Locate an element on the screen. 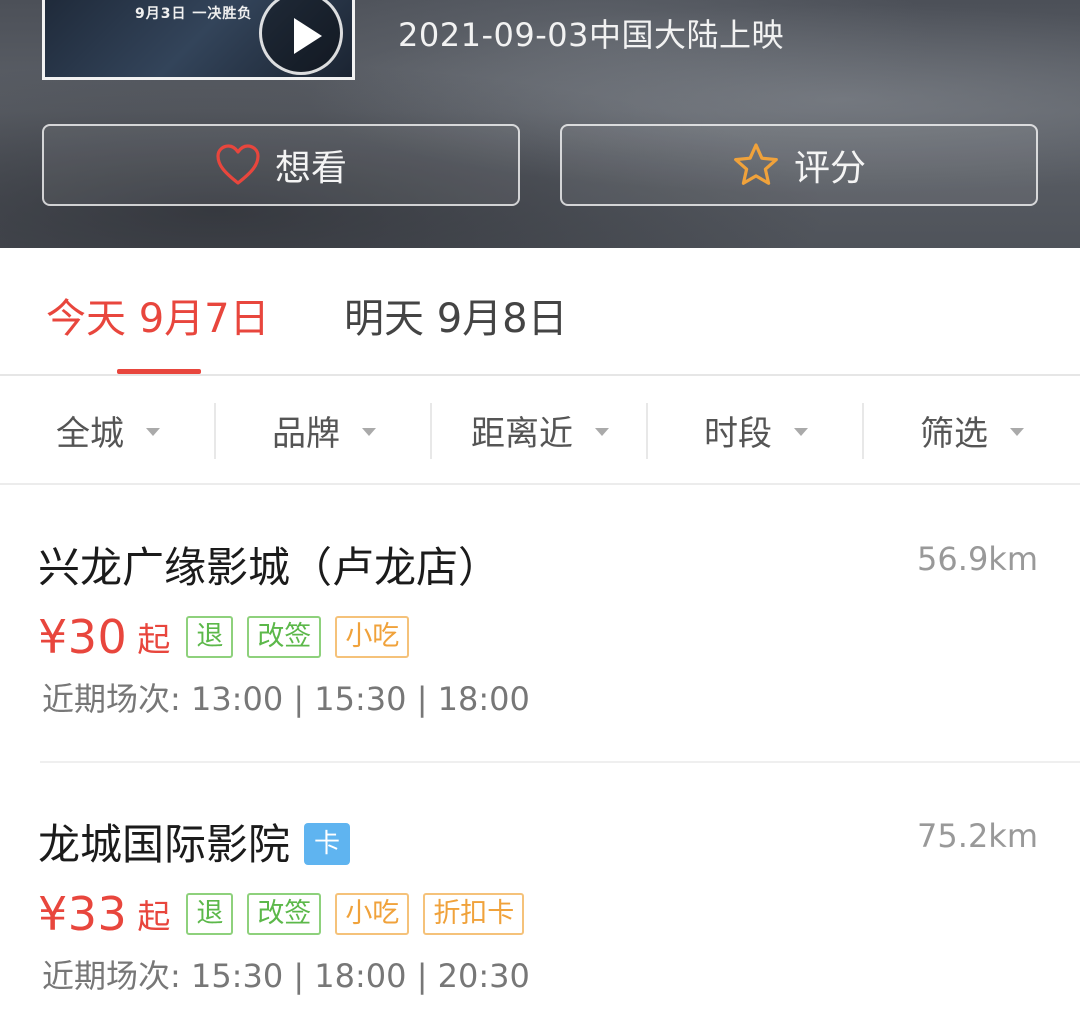  filter-time-slot-label: 时段 is located at coordinates (738, 433).